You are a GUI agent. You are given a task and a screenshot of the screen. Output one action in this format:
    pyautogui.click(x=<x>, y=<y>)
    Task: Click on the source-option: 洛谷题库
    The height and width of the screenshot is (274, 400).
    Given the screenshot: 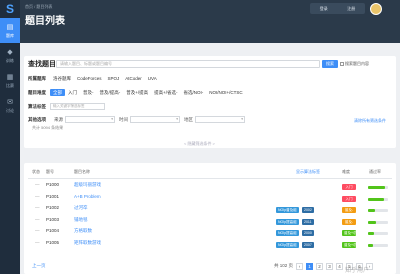 What is the action you would take?
    pyautogui.click(x=62, y=78)
    